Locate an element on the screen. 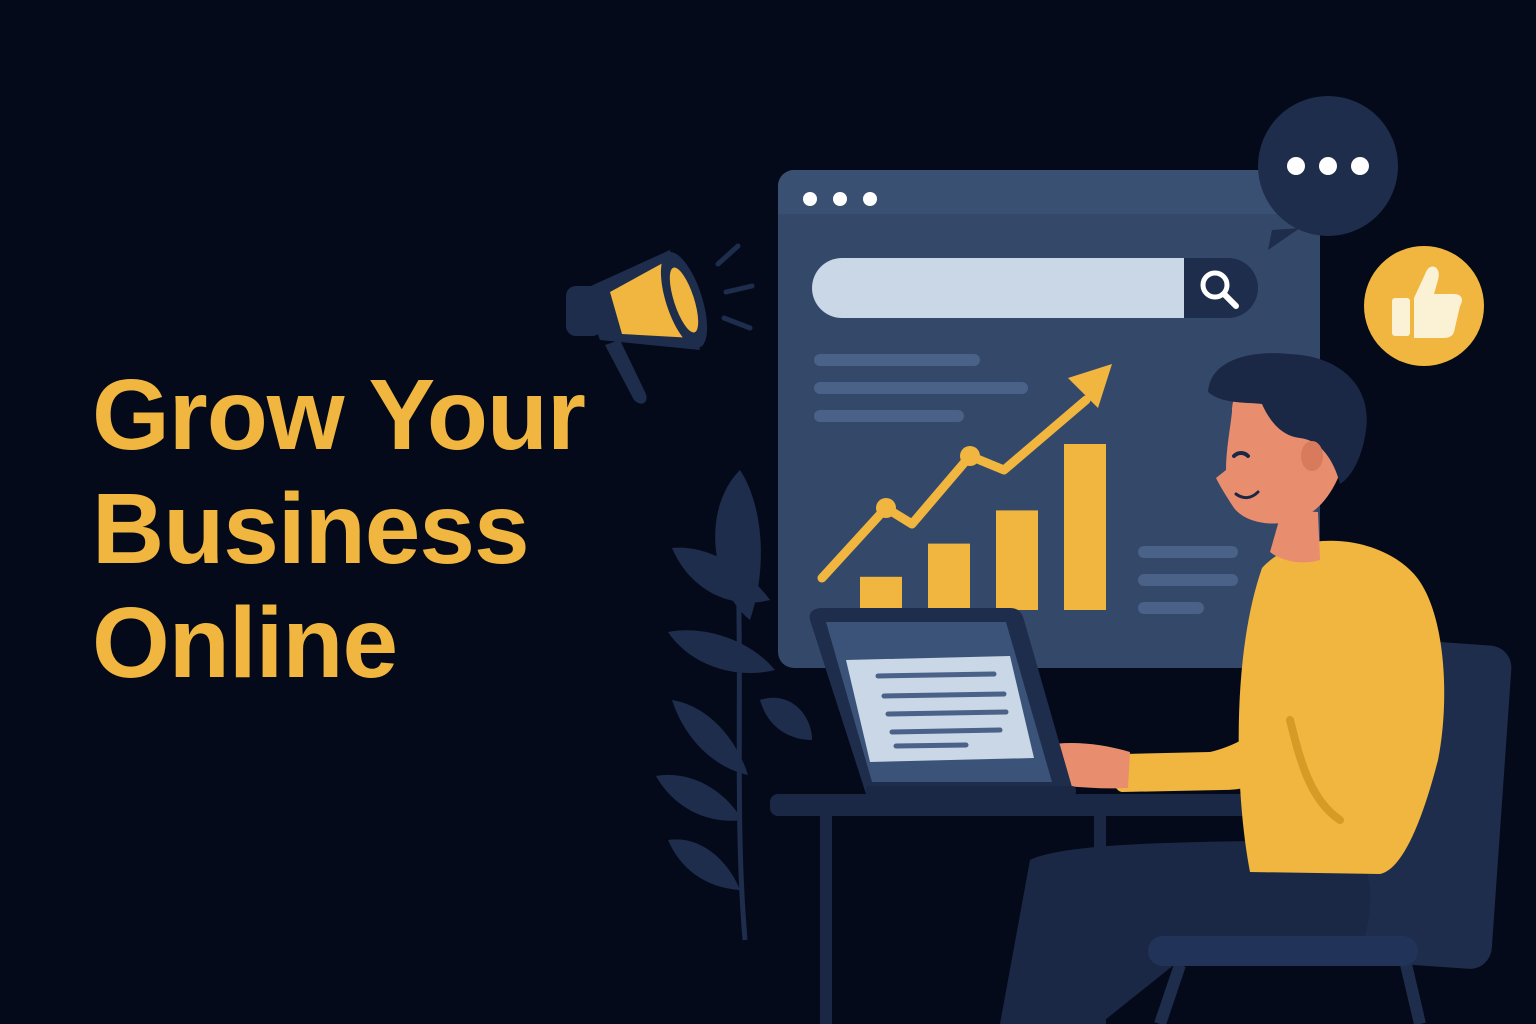 This screenshot has width=1536, height=1024. search-bar is located at coordinates (1035, 288).